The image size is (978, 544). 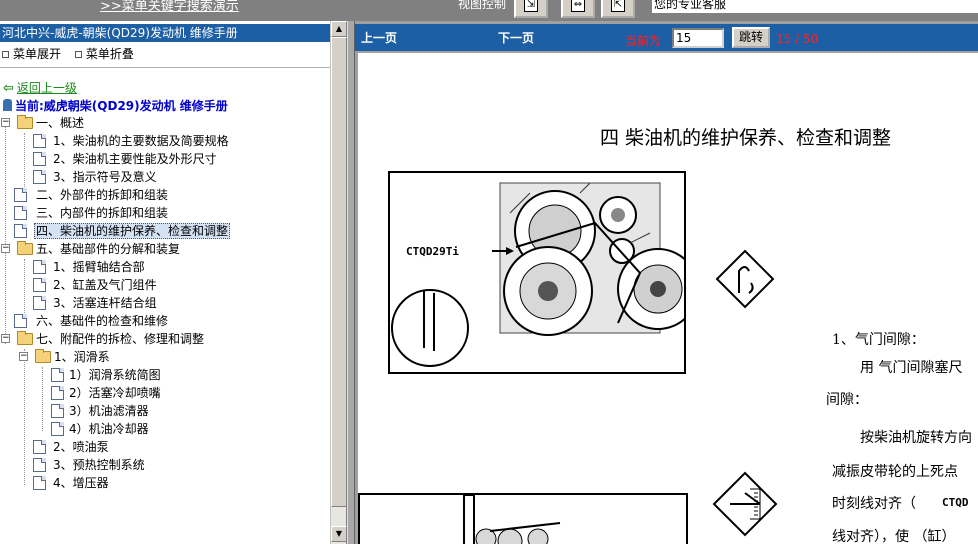 I want to click on adjustment-symbol-icon, so click(x=745, y=504).